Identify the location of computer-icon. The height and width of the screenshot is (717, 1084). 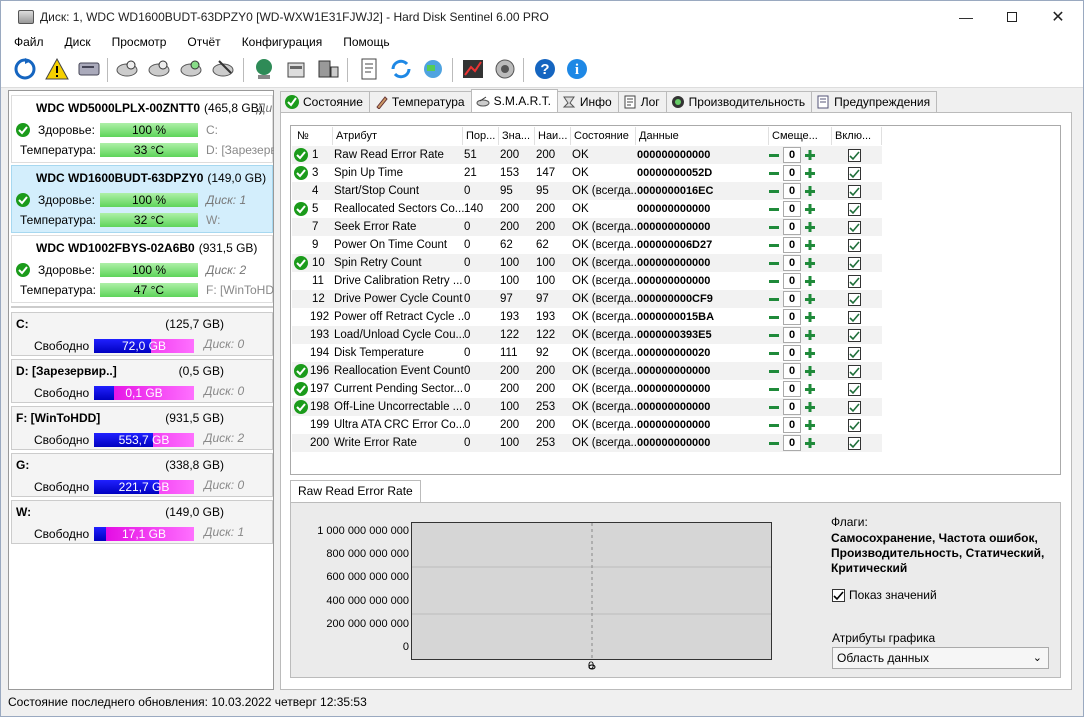
(328, 69).